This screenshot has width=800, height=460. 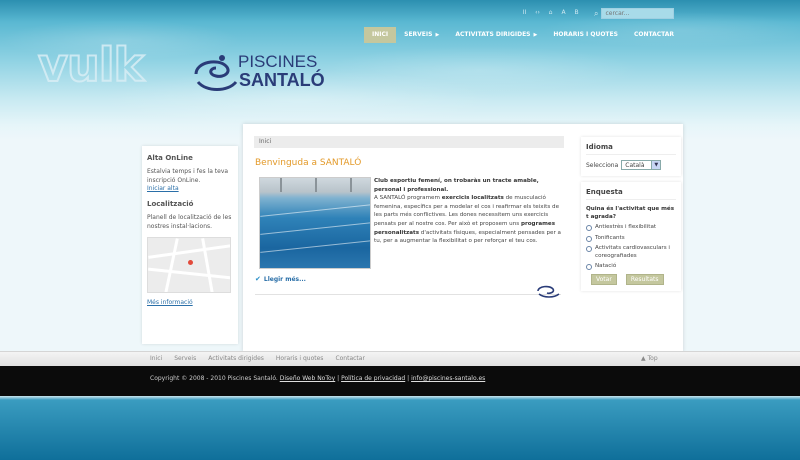 What do you see at coordinates (190, 262) in the screenshot?
I see `map-marker-icon` at bounding box center [190, 262].